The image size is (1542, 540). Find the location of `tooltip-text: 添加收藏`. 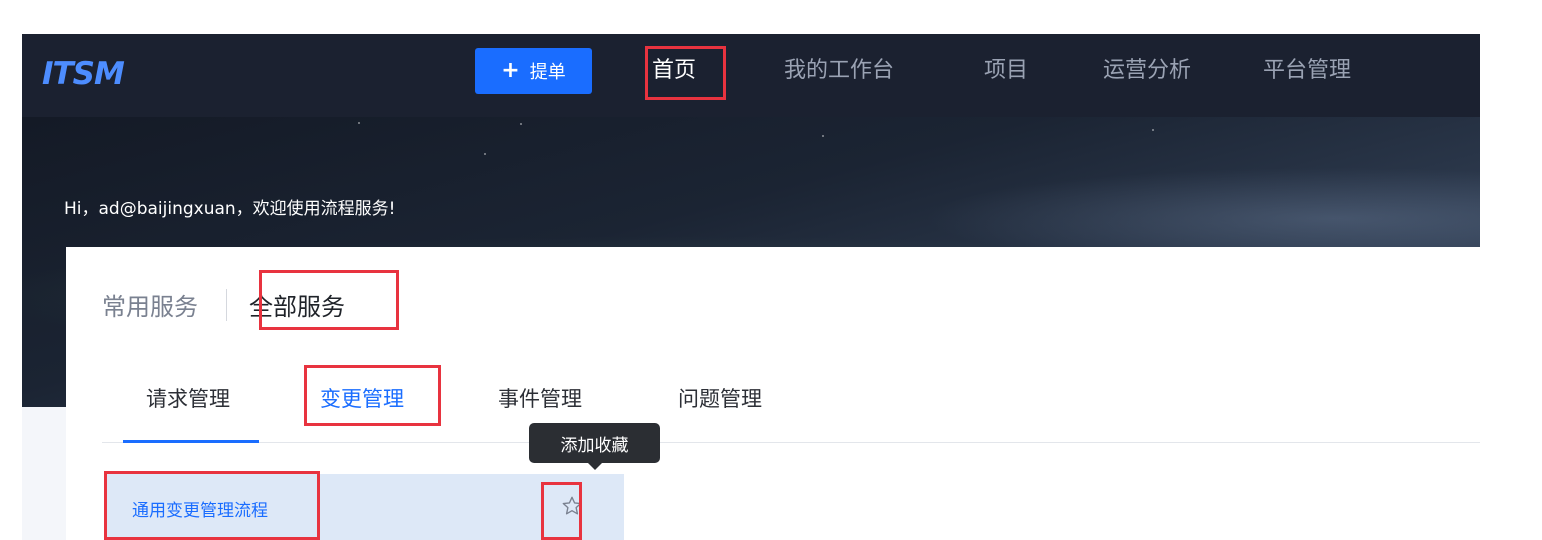

tooltip-text: 添加收藏 is located at coordinates (594, 445).